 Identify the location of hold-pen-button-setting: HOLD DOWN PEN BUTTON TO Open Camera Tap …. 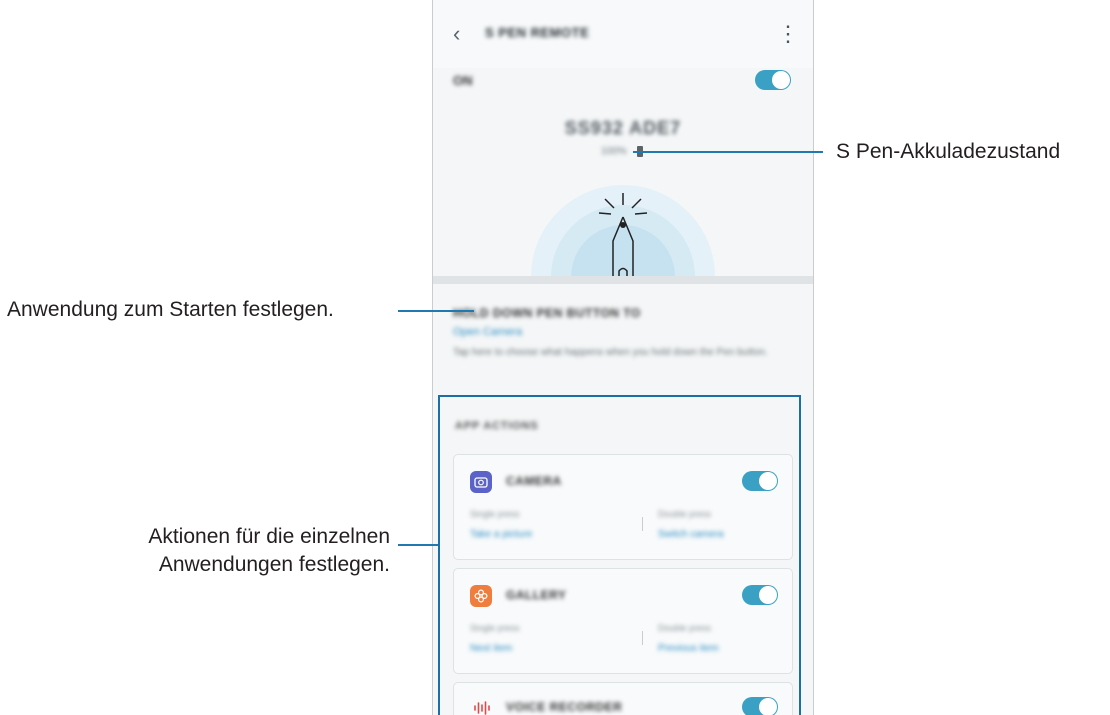
(623, 340).